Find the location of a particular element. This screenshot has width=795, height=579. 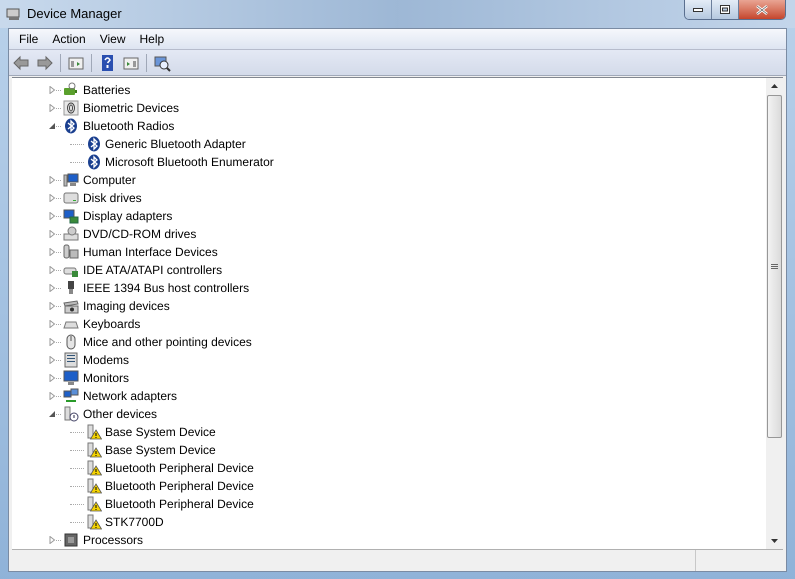

scrollbar is located at coordinates (774, 313).